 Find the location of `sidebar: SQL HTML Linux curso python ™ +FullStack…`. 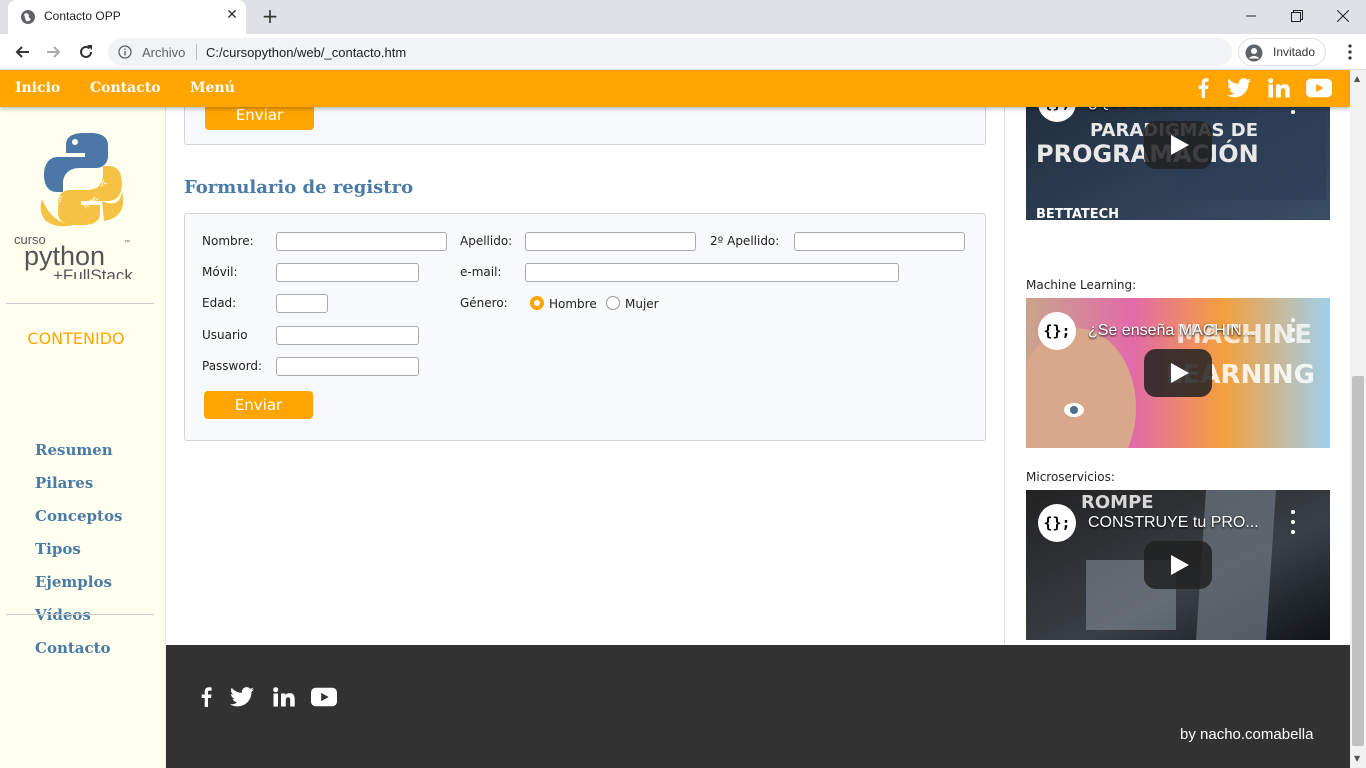

sidebar: SQL HTML Linux curso python ™ +FullStack… is located at coordinates (83, 437).